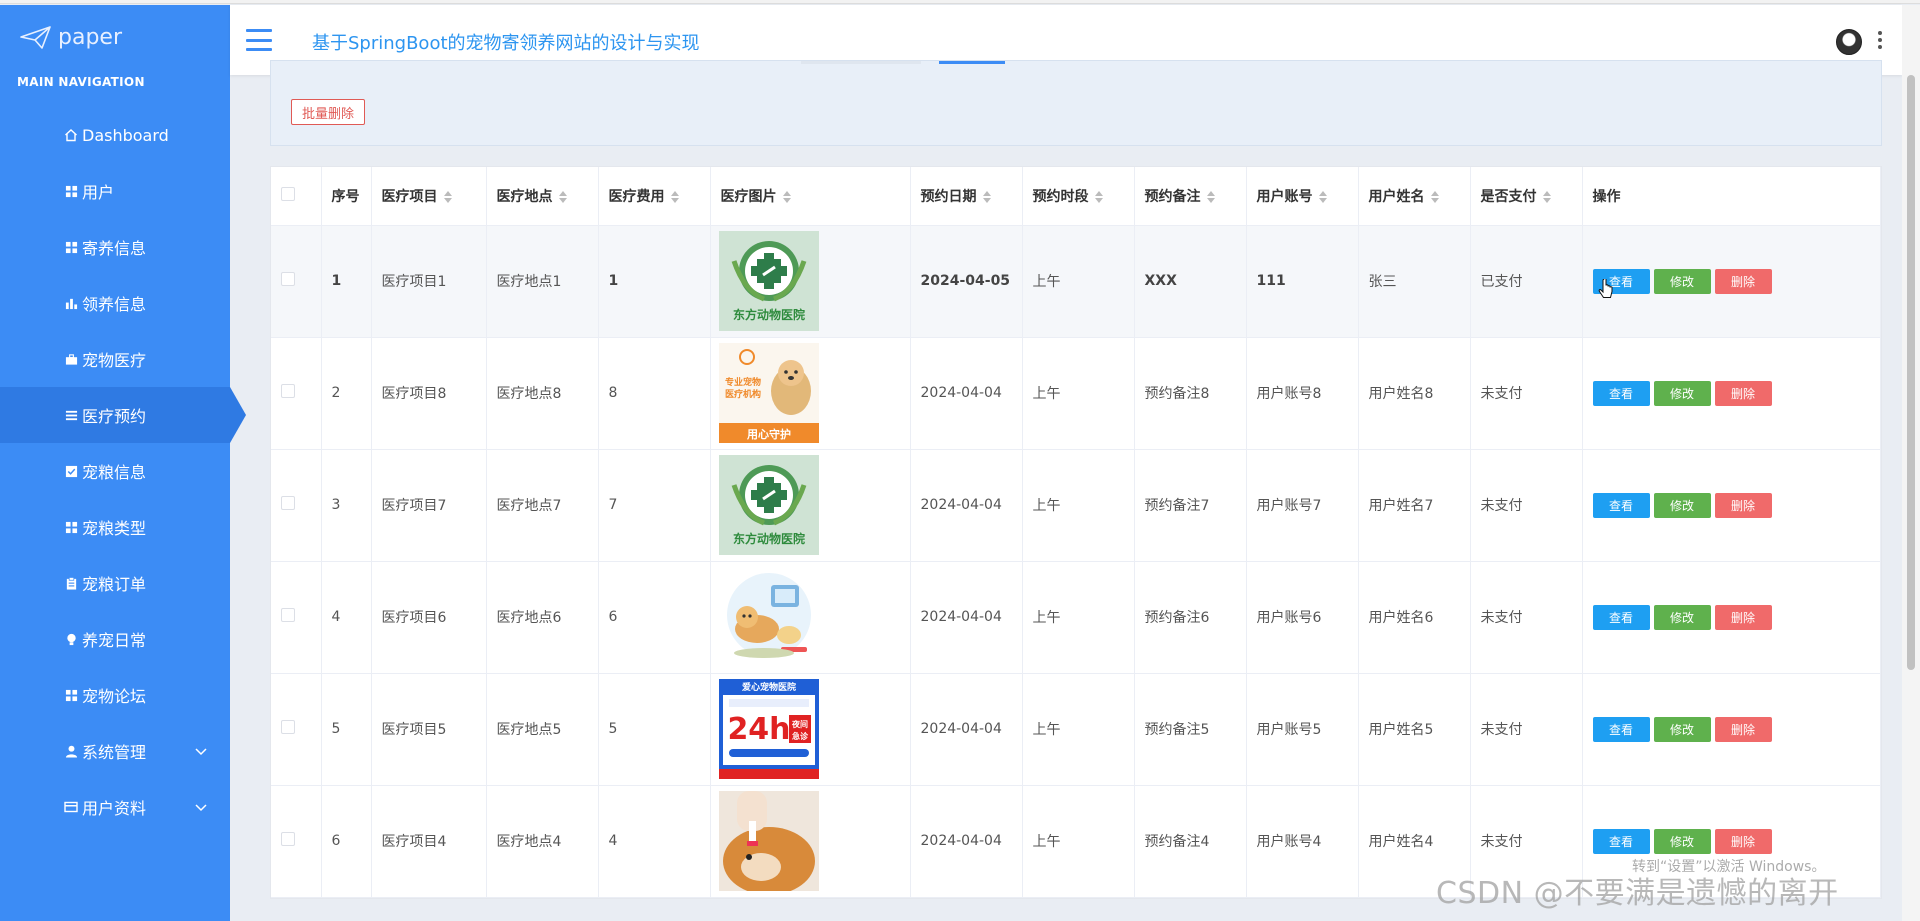 The image size is (1920, 921). I want to click on more-options-icon, so click(1880, 40).